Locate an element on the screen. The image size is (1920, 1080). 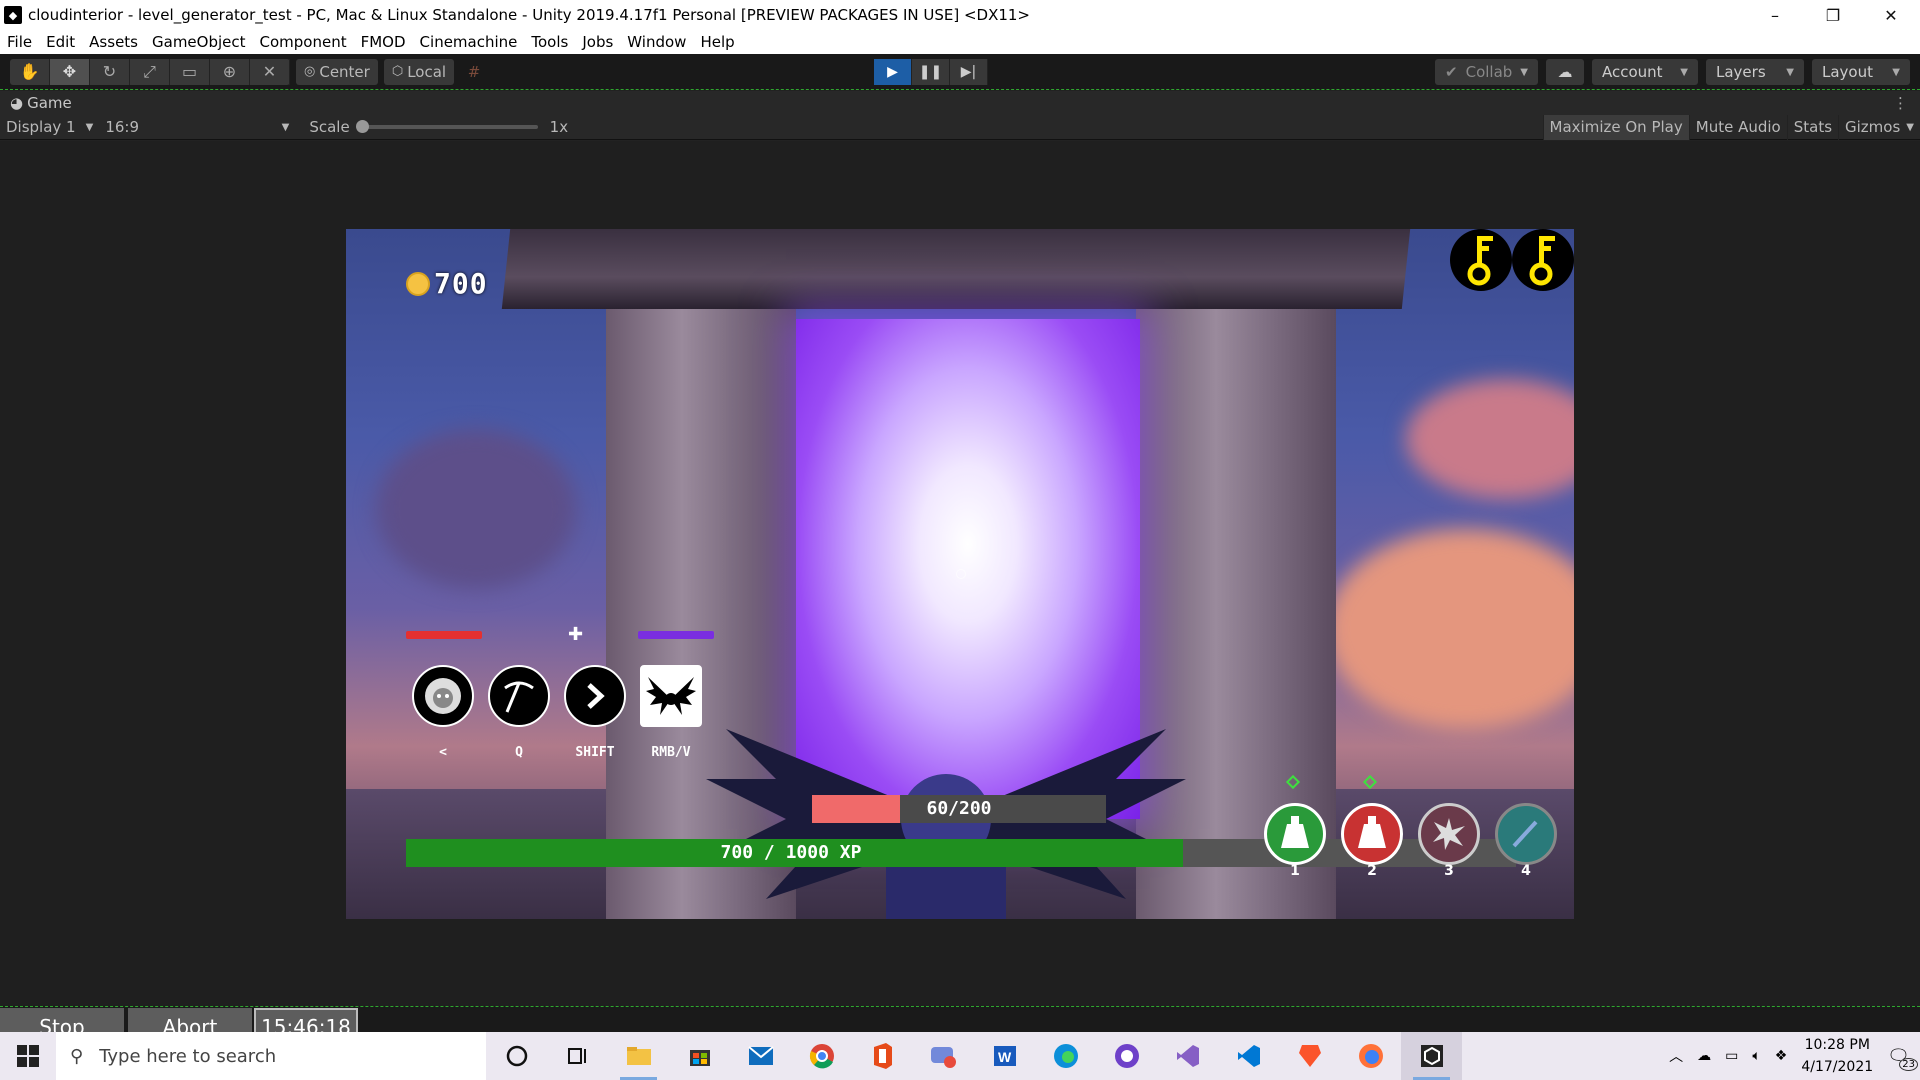
github-desktop-icon is located at coordinates (1126, 1056).